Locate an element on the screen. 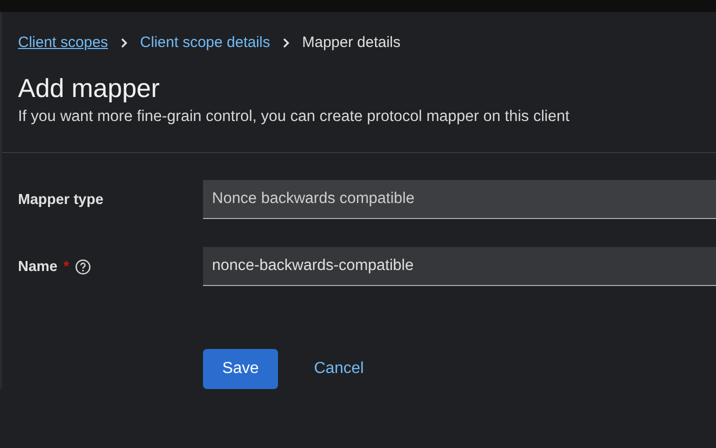  breadcrumb-link: Client scopes is located at coordinates (63, 42).